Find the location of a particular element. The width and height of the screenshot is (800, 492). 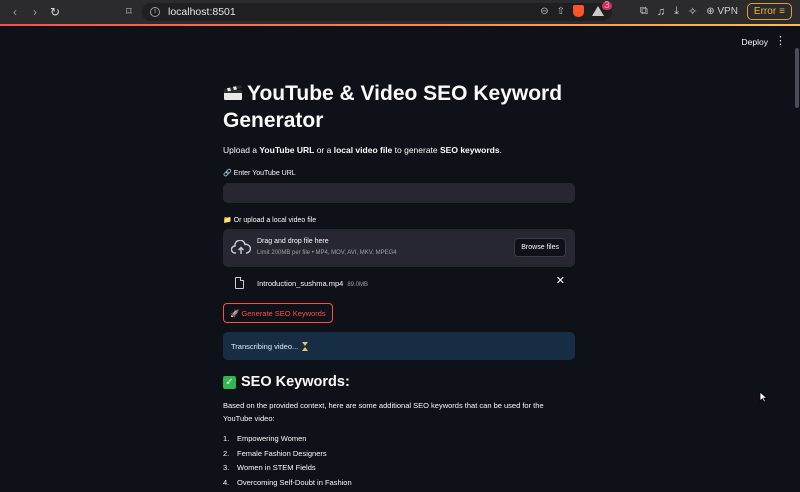

subtitle-text: . is located at coordinates (501, 150).